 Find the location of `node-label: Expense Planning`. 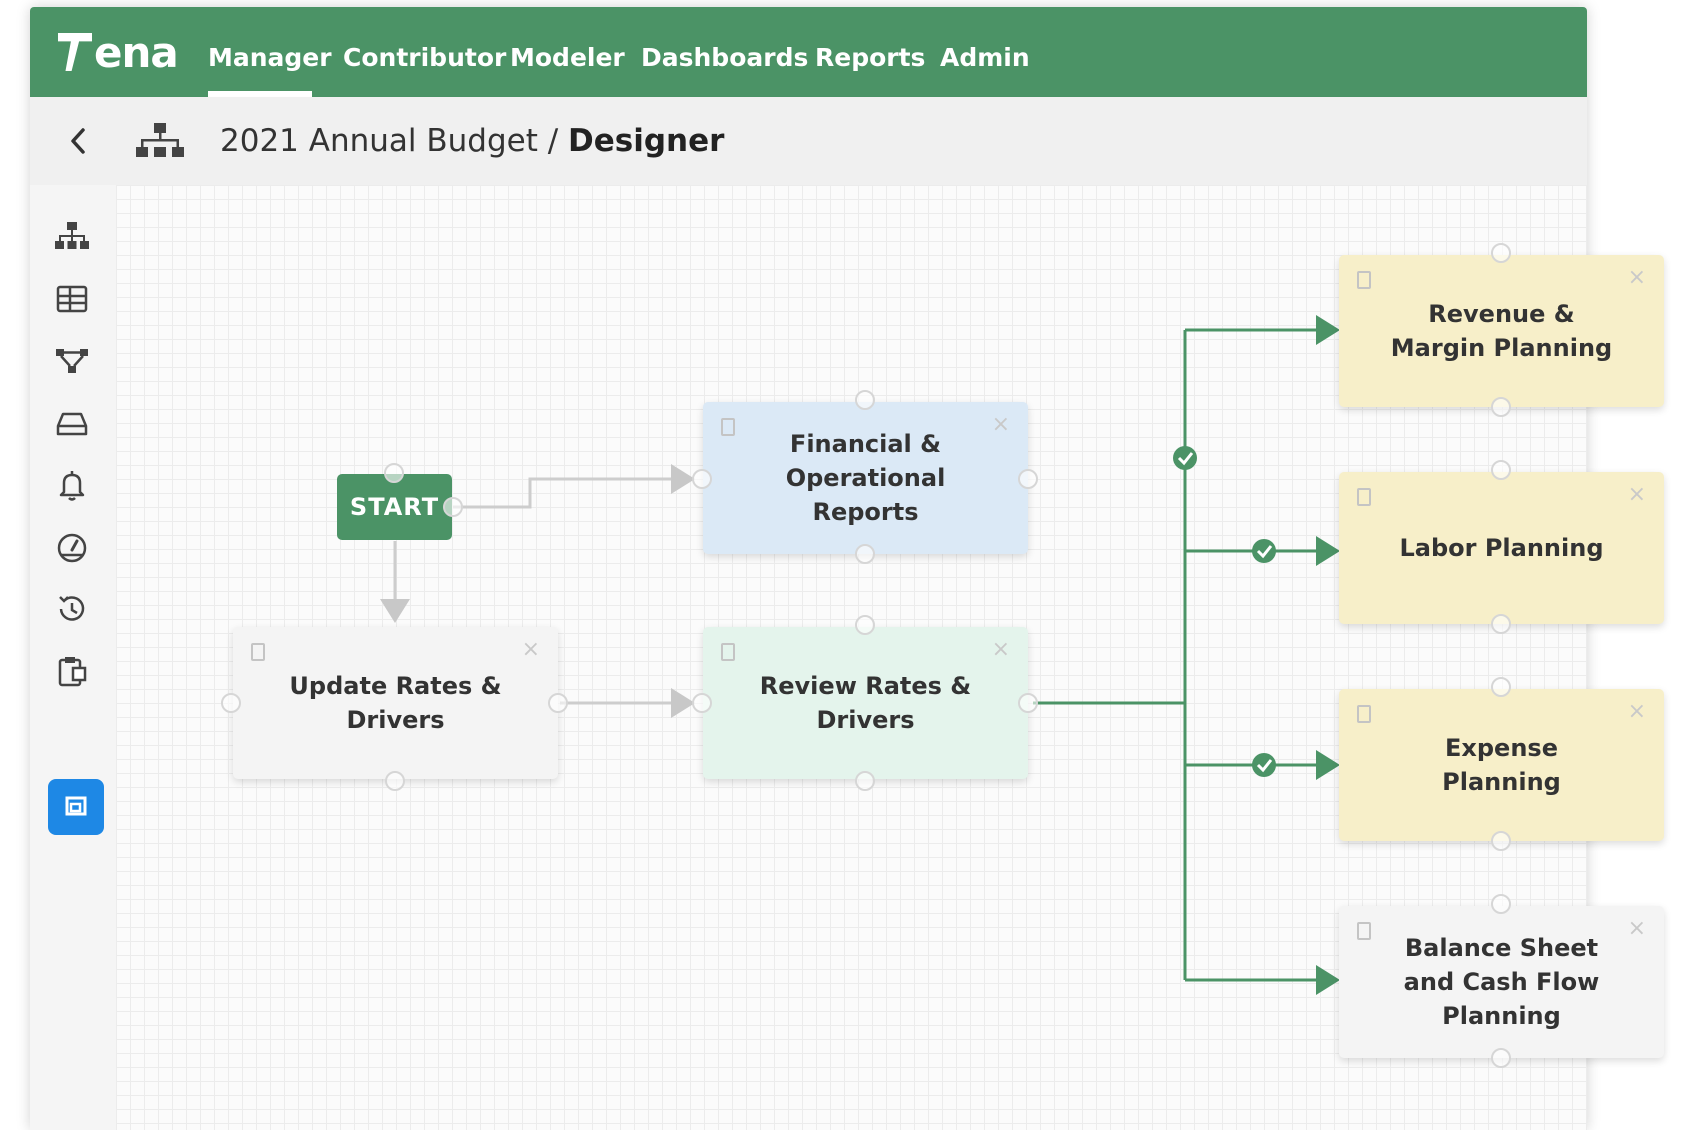

node-label: Expense Planning is located at coordinates (1501, 765).